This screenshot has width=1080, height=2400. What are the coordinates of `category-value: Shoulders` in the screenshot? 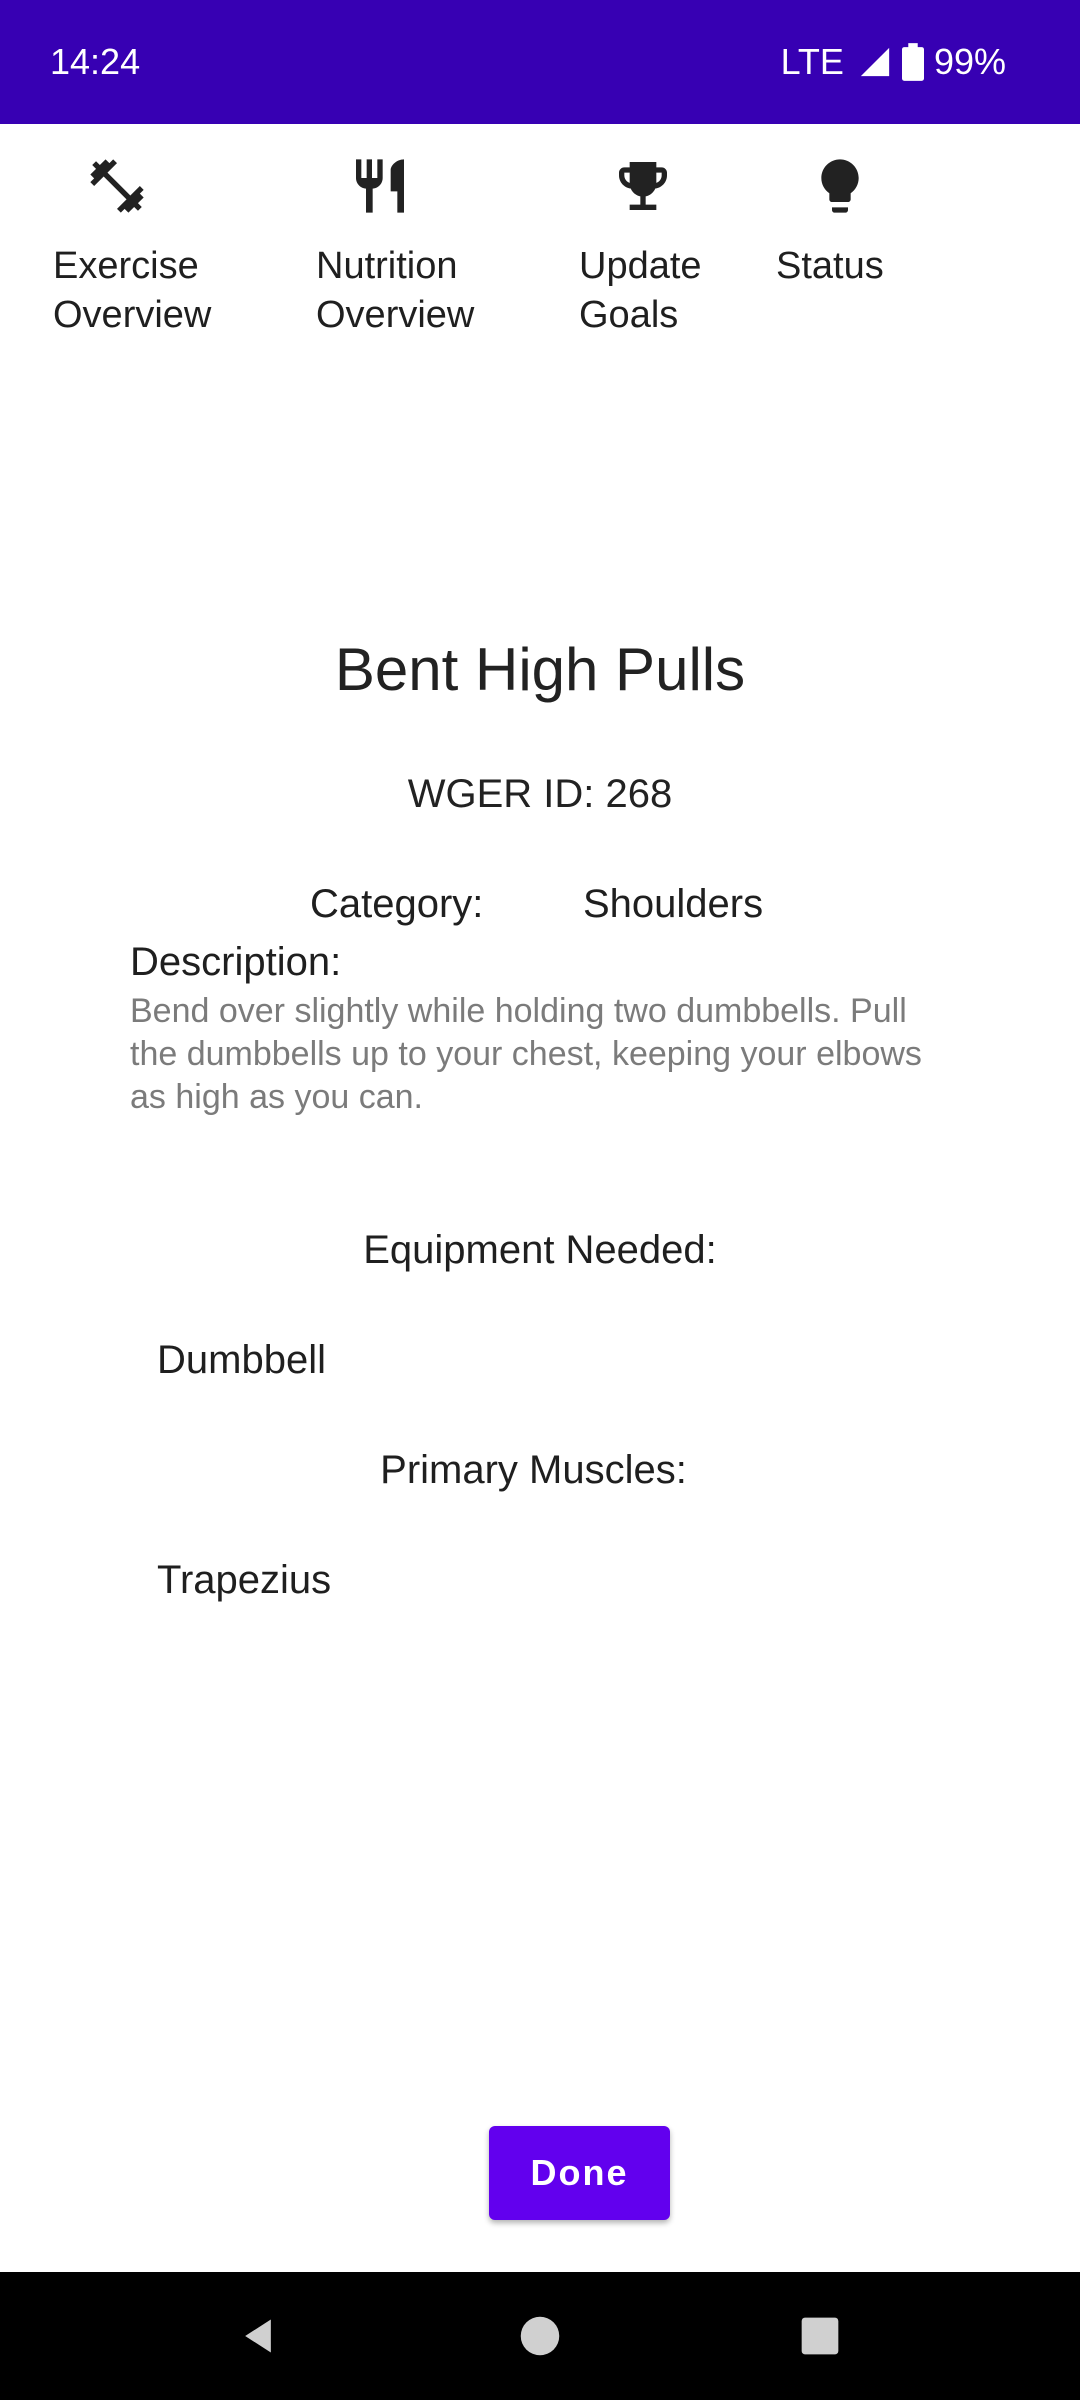 It's located at (673, 904).